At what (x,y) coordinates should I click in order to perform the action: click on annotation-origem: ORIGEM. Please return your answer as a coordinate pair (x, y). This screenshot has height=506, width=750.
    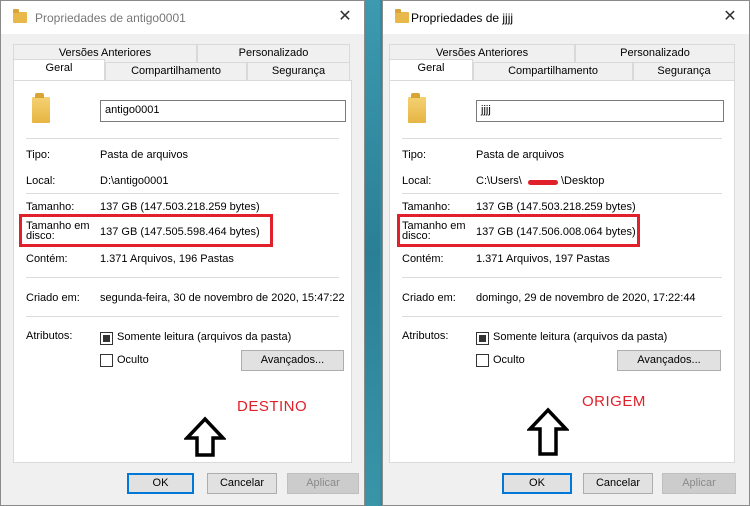
    Looking at the image, I should click on (614, 401).